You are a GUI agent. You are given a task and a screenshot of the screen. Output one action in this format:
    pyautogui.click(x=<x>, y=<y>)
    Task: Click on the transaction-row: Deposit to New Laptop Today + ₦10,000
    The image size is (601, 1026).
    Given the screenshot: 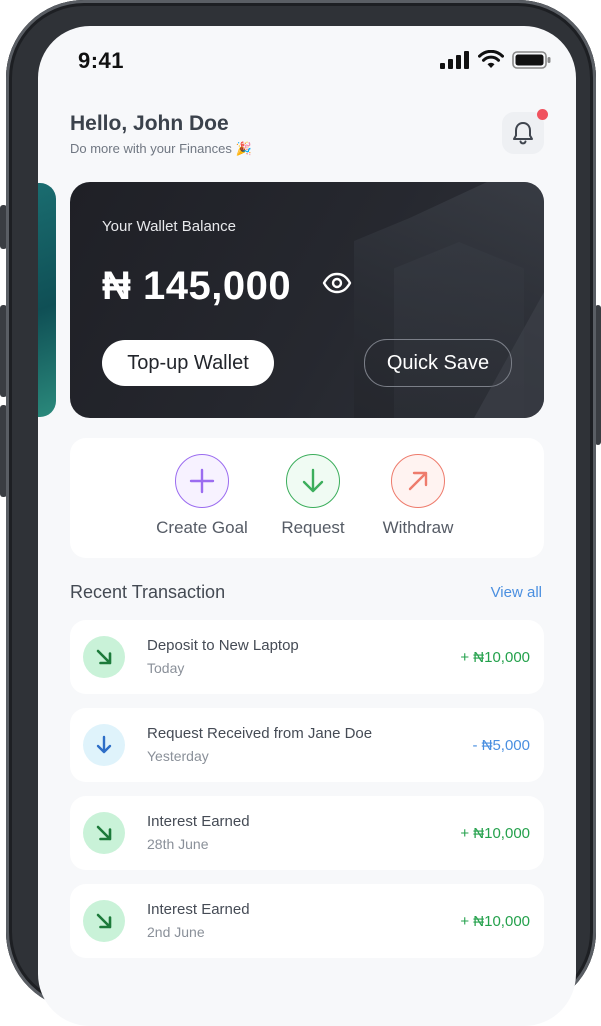 What is the action you would take?
    pyautogui.click(x=307, y=657)
    